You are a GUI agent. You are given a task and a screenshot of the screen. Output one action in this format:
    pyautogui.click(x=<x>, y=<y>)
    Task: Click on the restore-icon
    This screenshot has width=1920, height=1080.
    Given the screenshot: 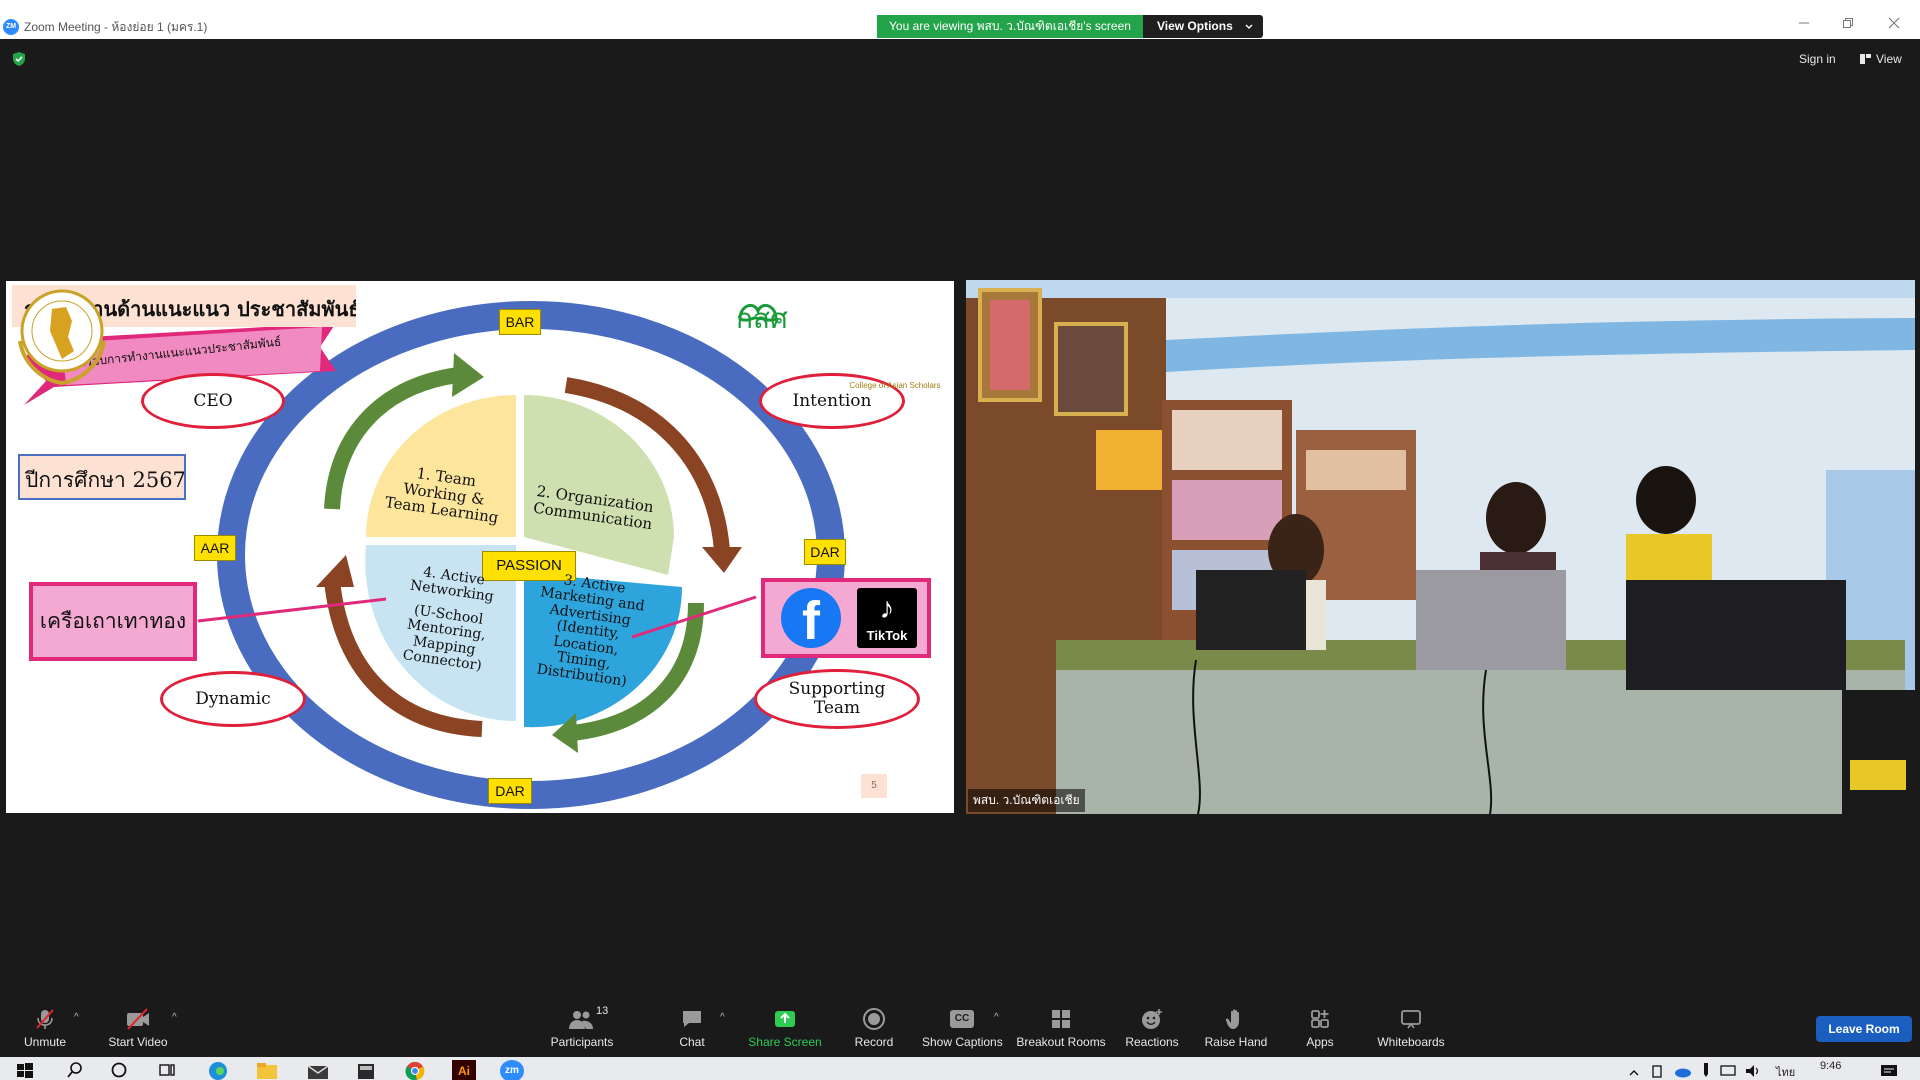 What is the action you would take?
    pyautogui.click(x=1848, y=23)
    